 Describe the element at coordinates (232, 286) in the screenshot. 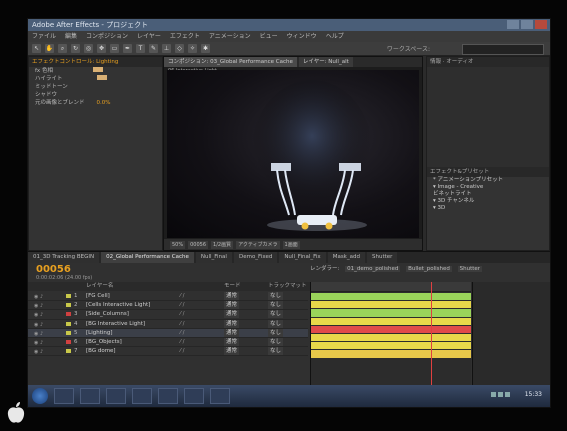

I see `column-mode: モード` at that location.